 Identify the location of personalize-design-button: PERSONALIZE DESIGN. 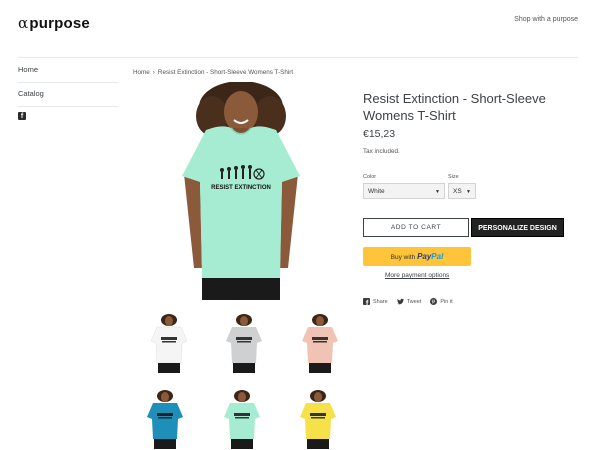
(517, 227).